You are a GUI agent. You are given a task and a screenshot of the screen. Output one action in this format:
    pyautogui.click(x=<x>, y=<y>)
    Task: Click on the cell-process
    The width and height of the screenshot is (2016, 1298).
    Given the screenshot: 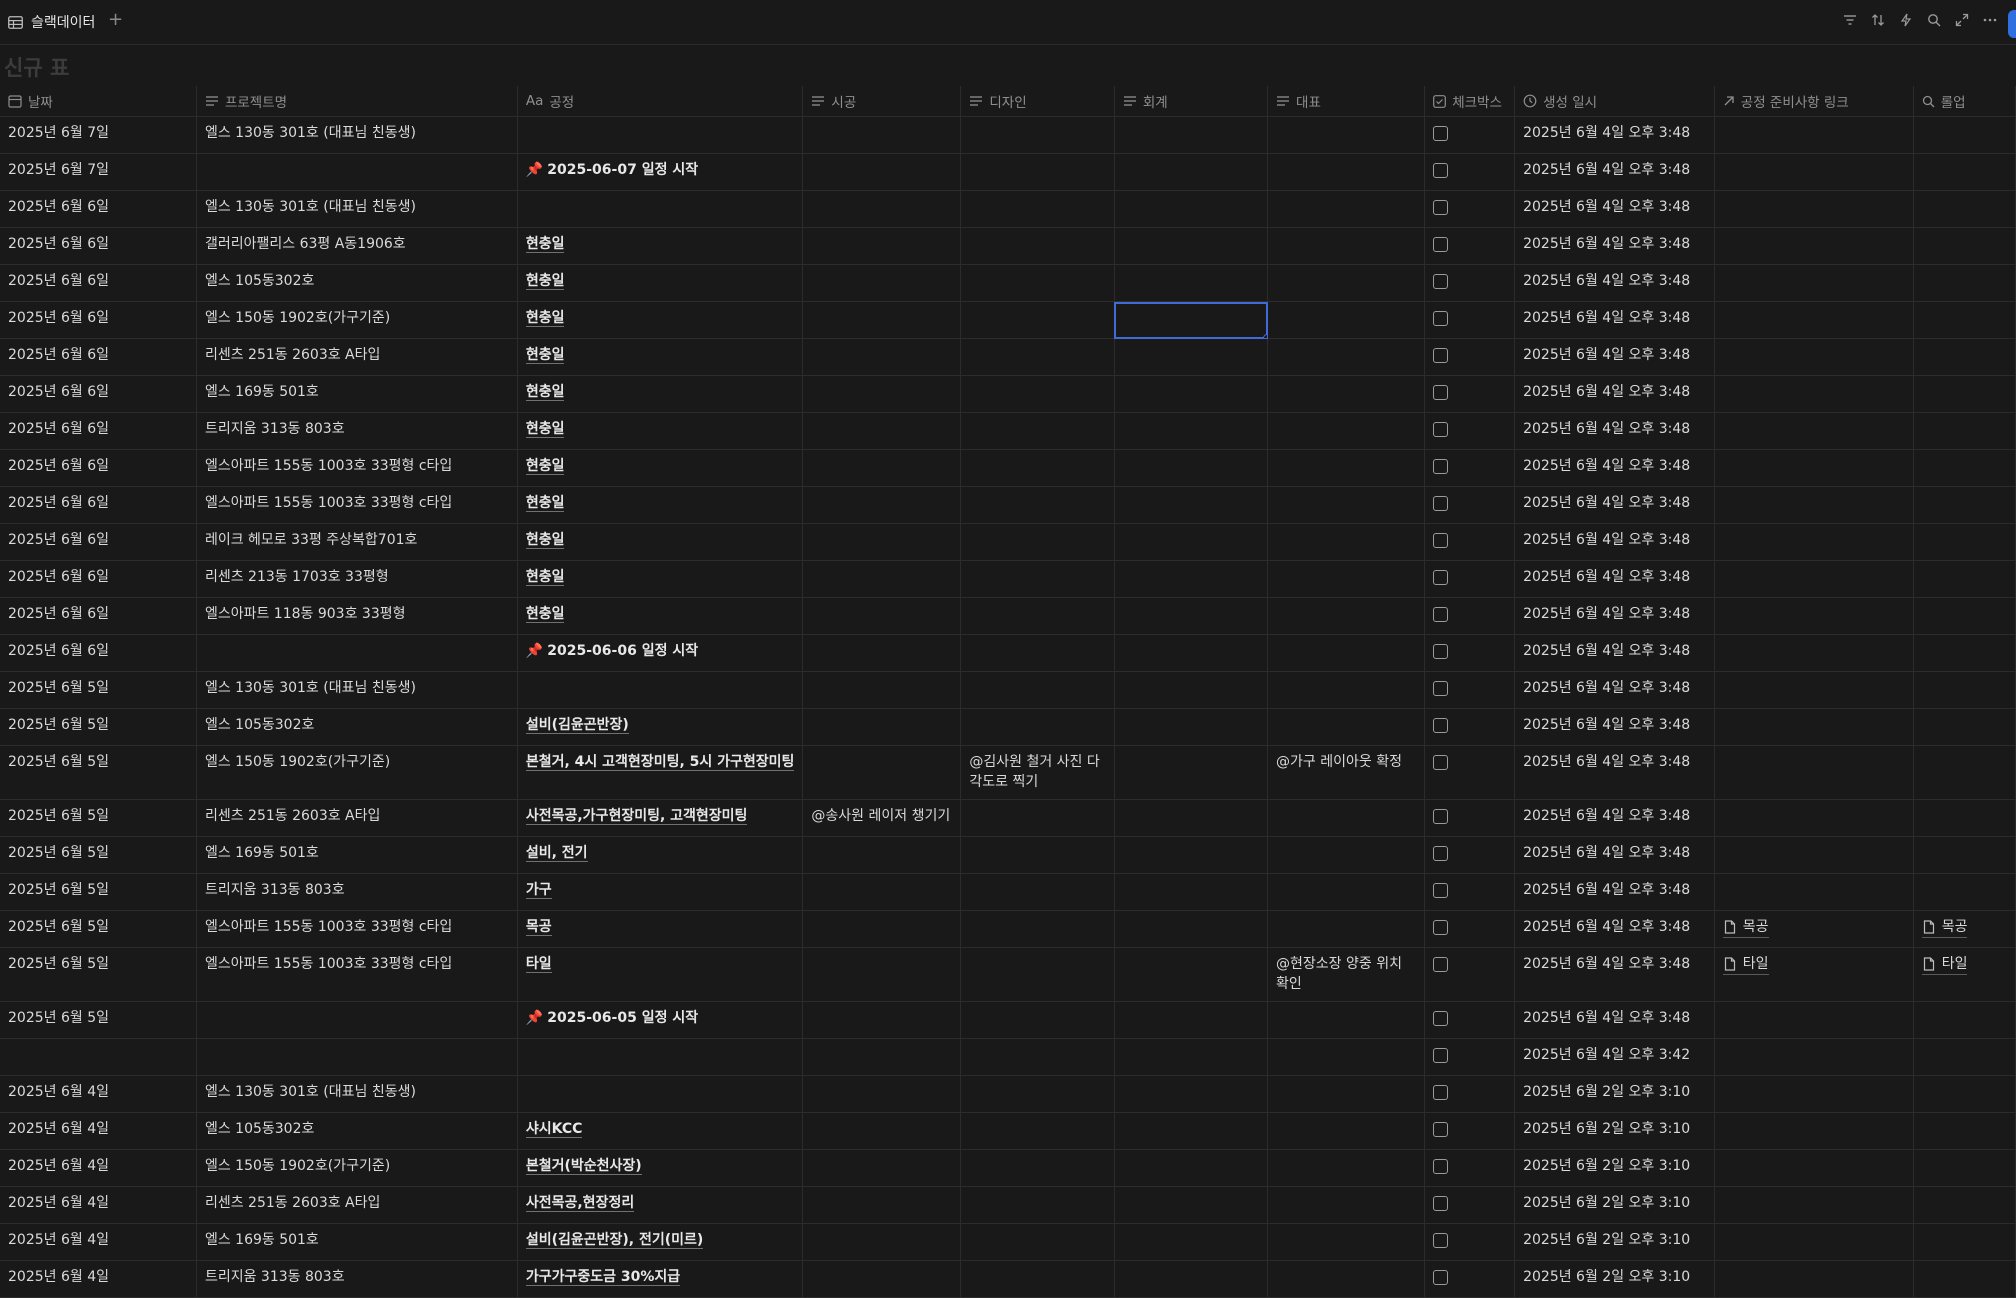 What is the action you would take?
    pyautogui.click(x=660, y=1094)
    